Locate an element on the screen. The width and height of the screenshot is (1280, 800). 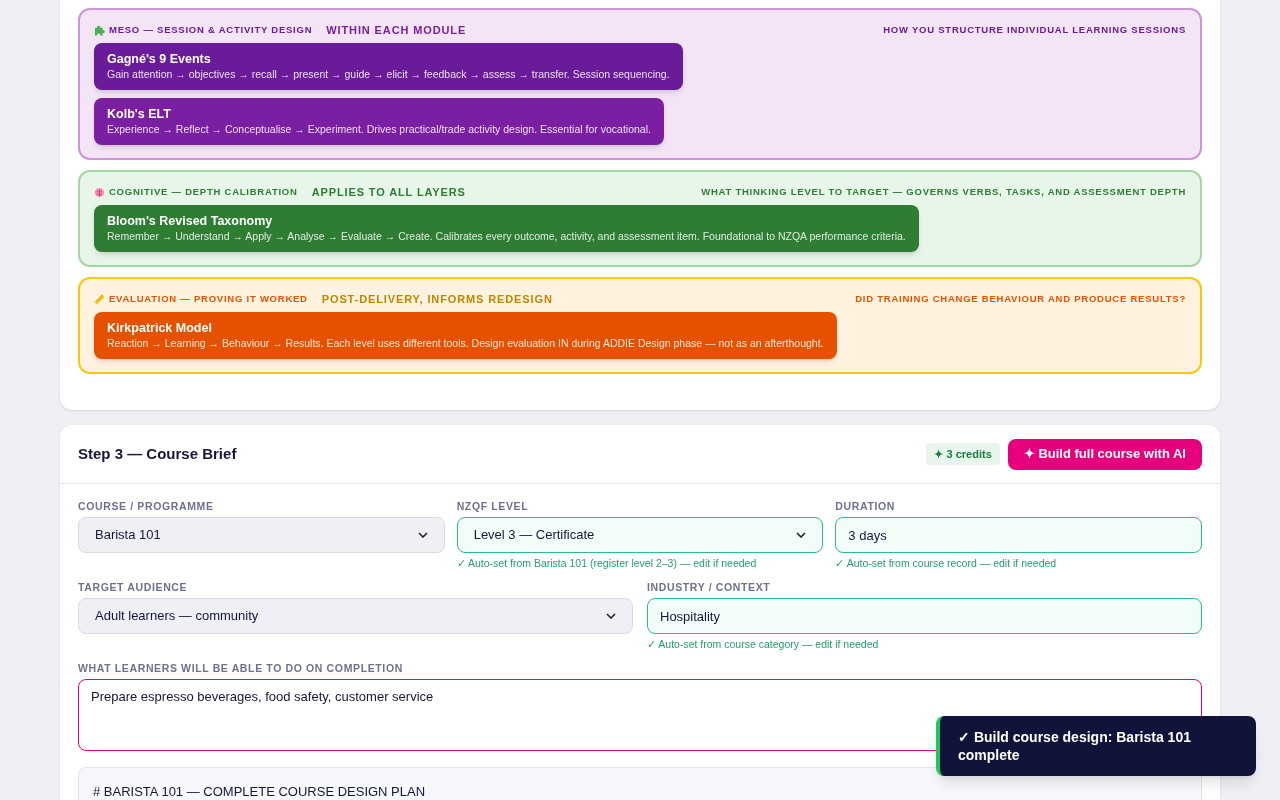
section-title: Step 3 — Course Brief is located at coordinates (157, 453).